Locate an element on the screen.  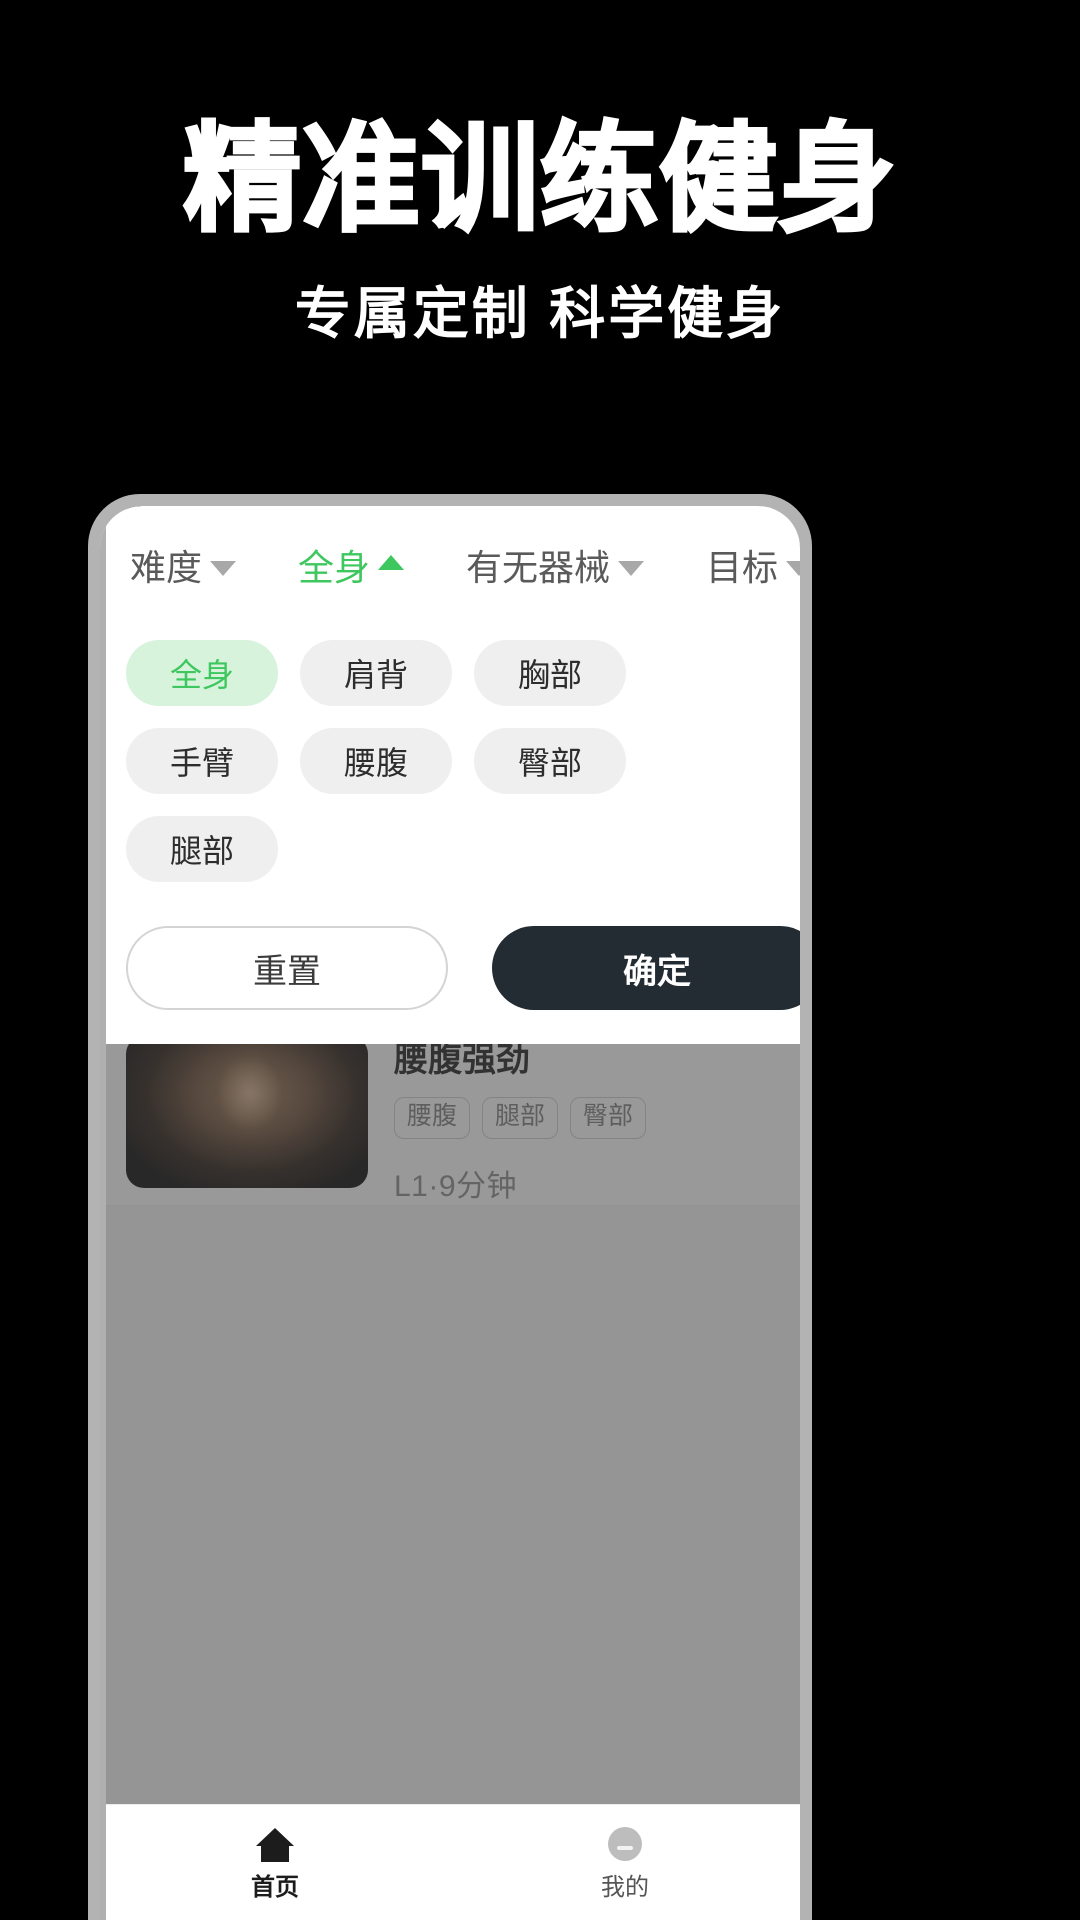
person-icon is located at coordinates (625, 1847).